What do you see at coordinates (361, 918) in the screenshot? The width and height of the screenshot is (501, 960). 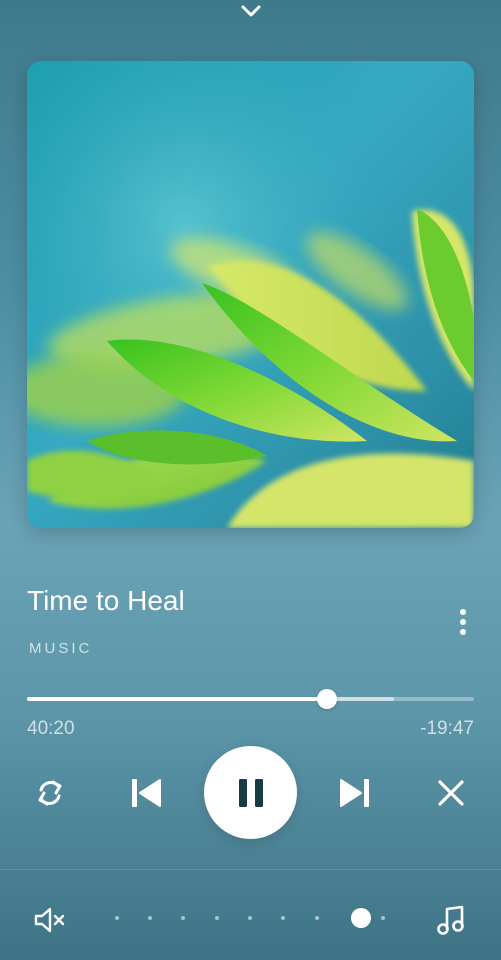 I see `volume-thumb` at bounding box center [361, 918].